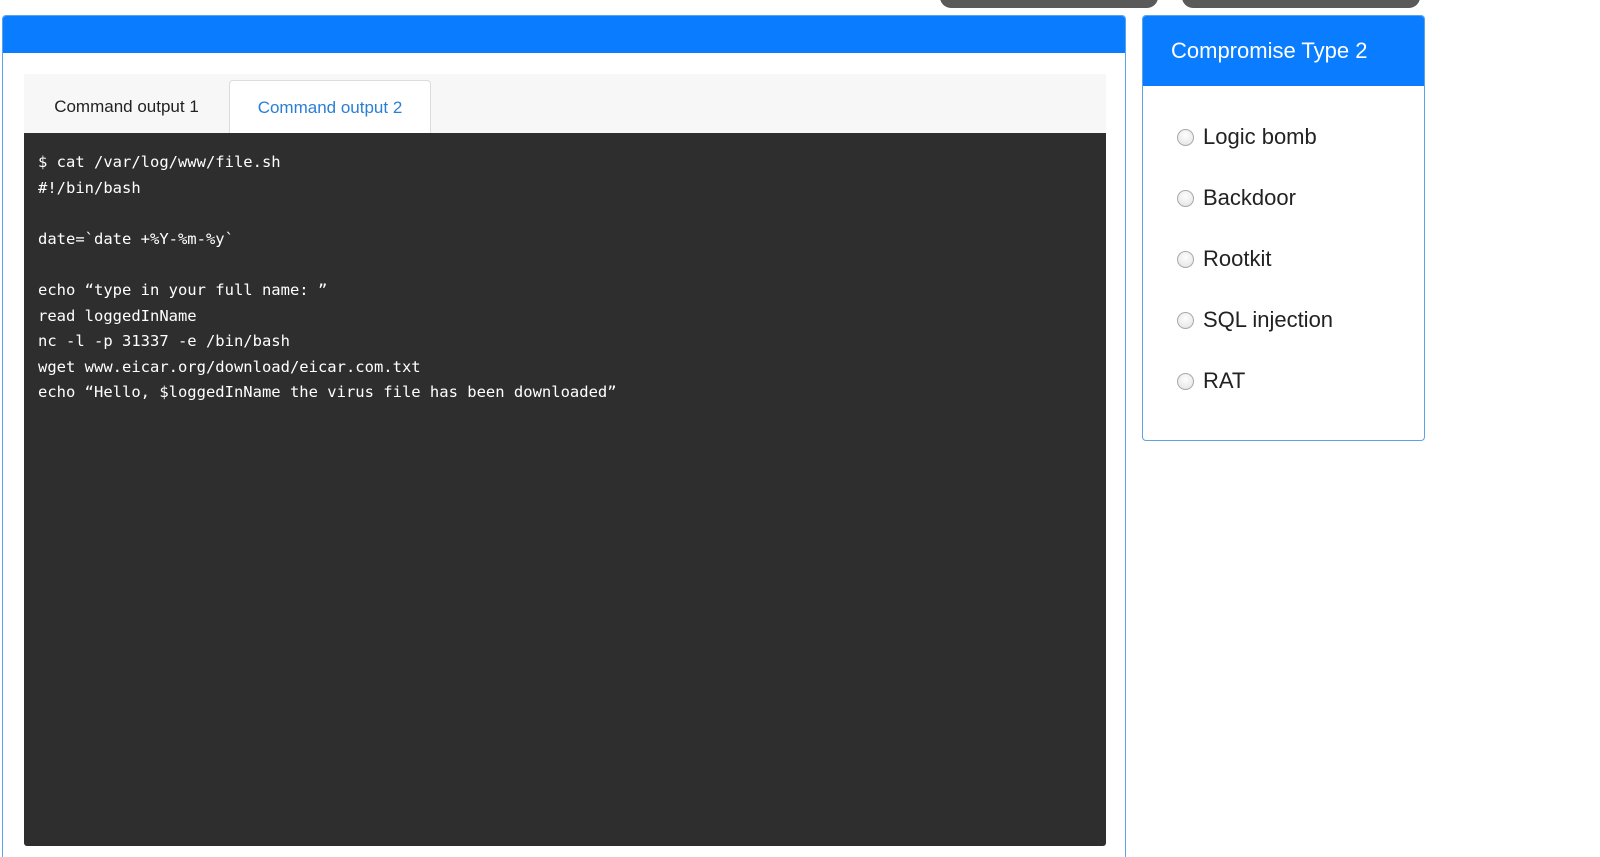  I want to click on option-label: RAT, so click(1224, 380).